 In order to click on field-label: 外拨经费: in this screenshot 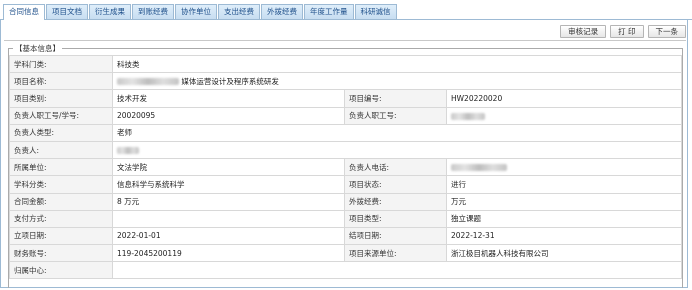, I will do `click(395, 201)`.